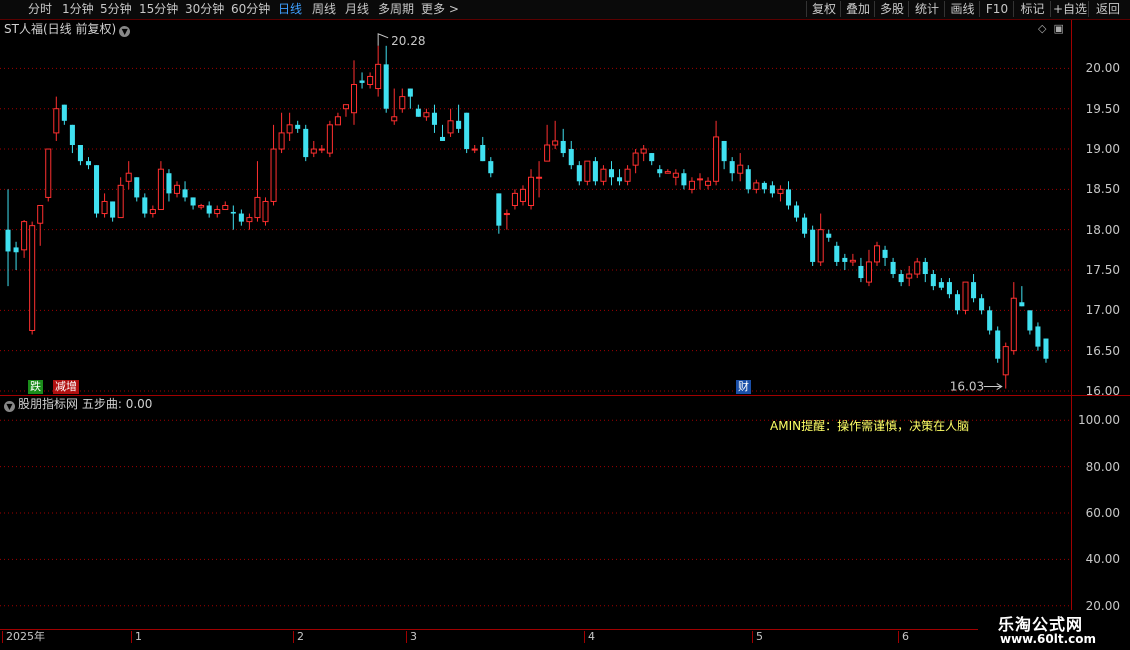  What do you see at coordinates (290, 9) in the screenshot?
I see `period-tab: 日线` at bounding box center [290, 9].